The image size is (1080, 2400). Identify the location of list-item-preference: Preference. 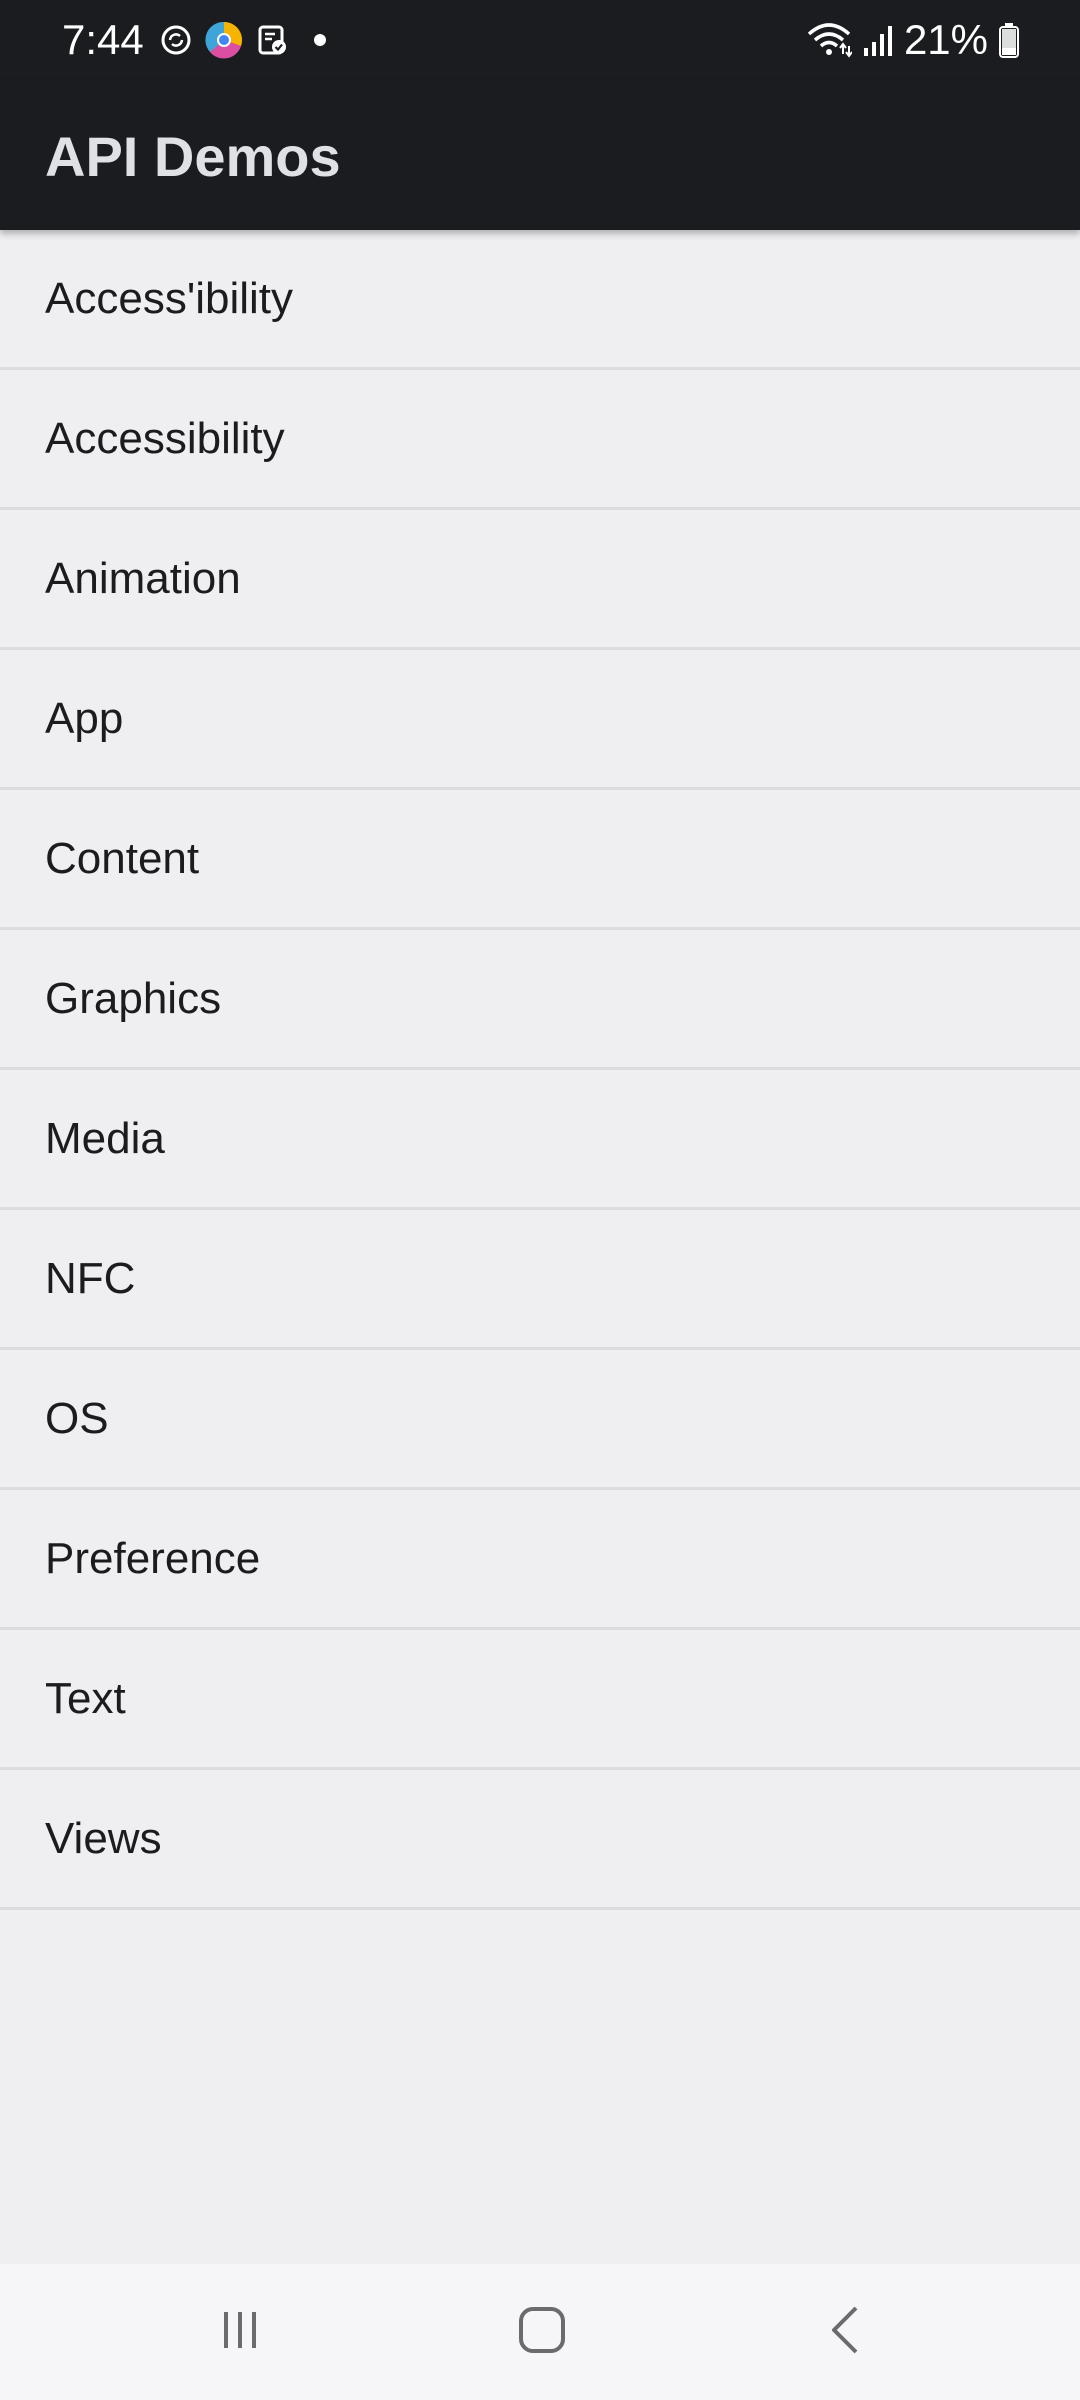
(540, 1560).